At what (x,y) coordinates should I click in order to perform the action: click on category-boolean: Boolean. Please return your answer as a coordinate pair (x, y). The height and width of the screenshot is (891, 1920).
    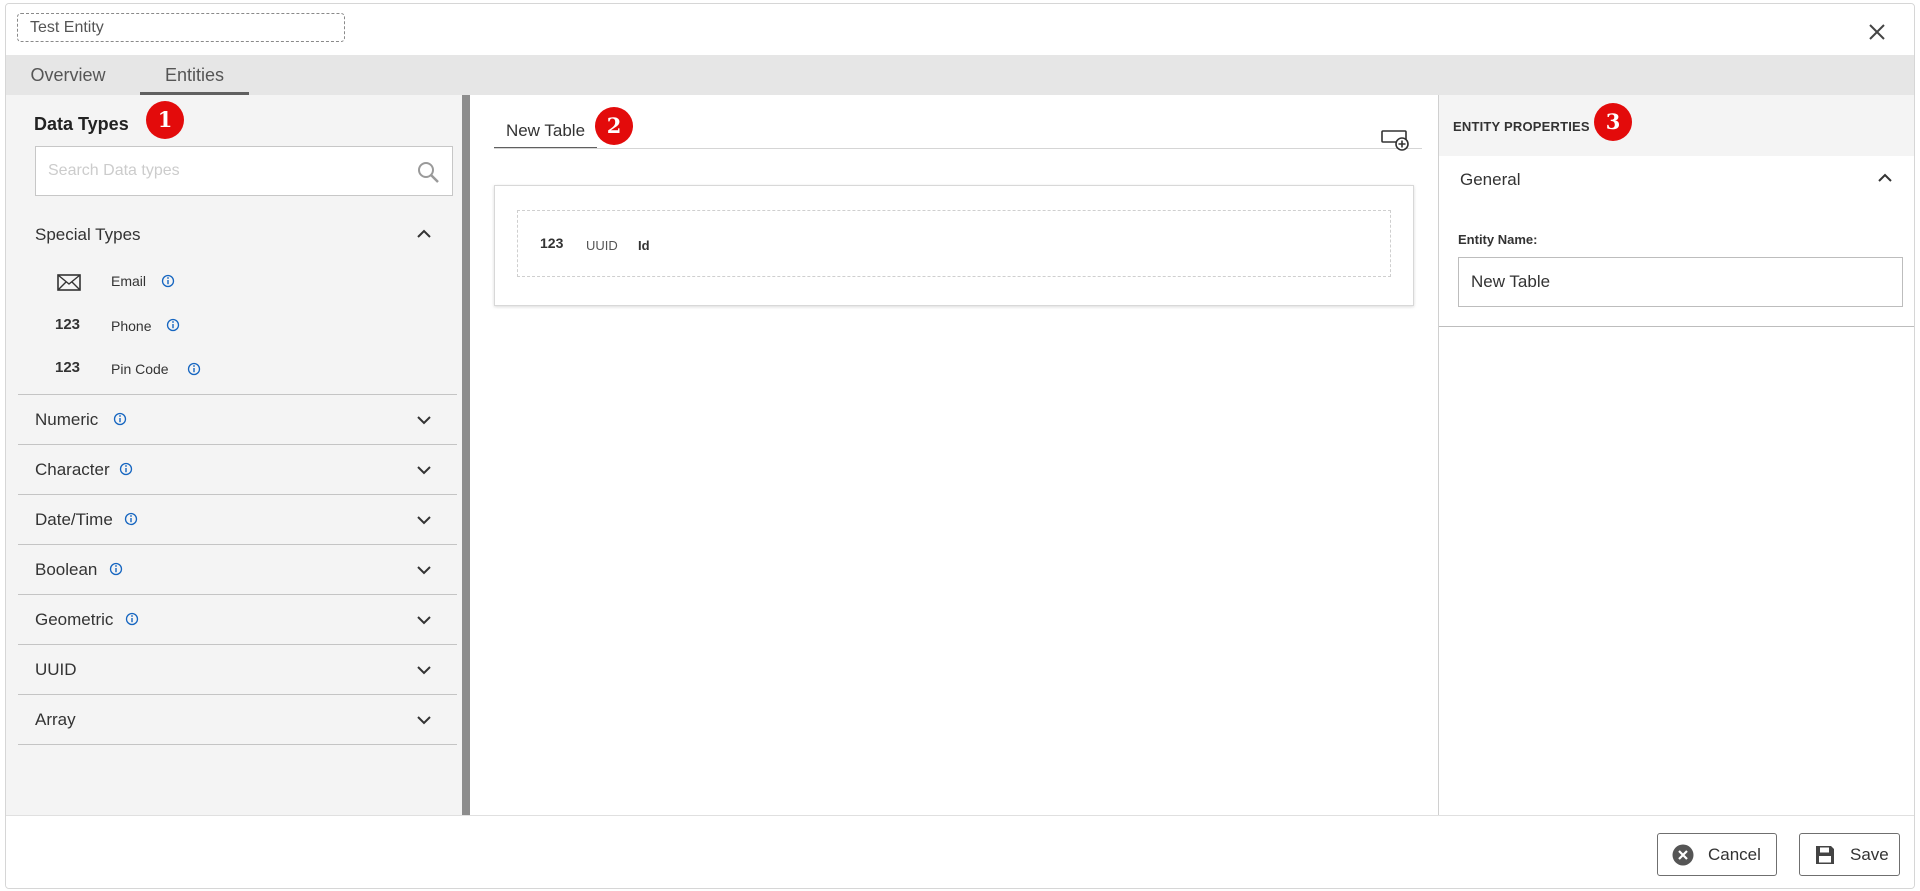
    Looking at the image, I should click on (237, 569).